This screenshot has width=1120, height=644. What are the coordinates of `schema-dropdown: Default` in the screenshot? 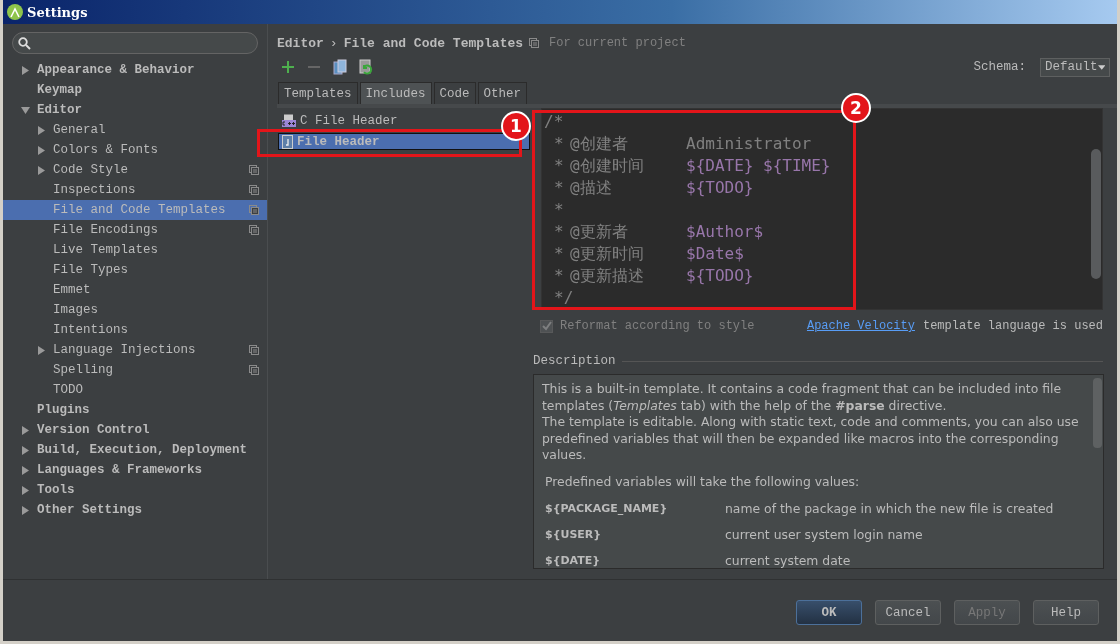 It's located at (1075, 67).